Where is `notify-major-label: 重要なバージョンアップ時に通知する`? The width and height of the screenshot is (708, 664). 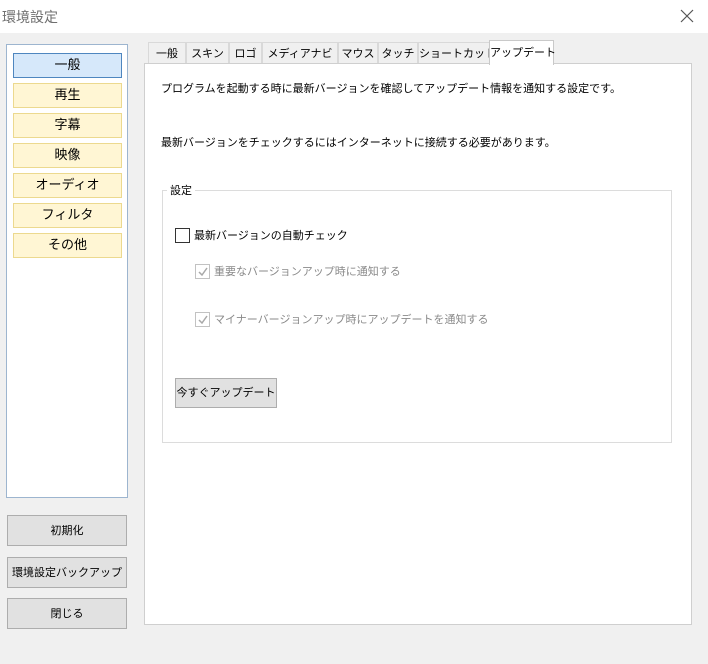 notify-major-label: 重要なバージョンアップ時に通知する is located at coordinates (307, 271).